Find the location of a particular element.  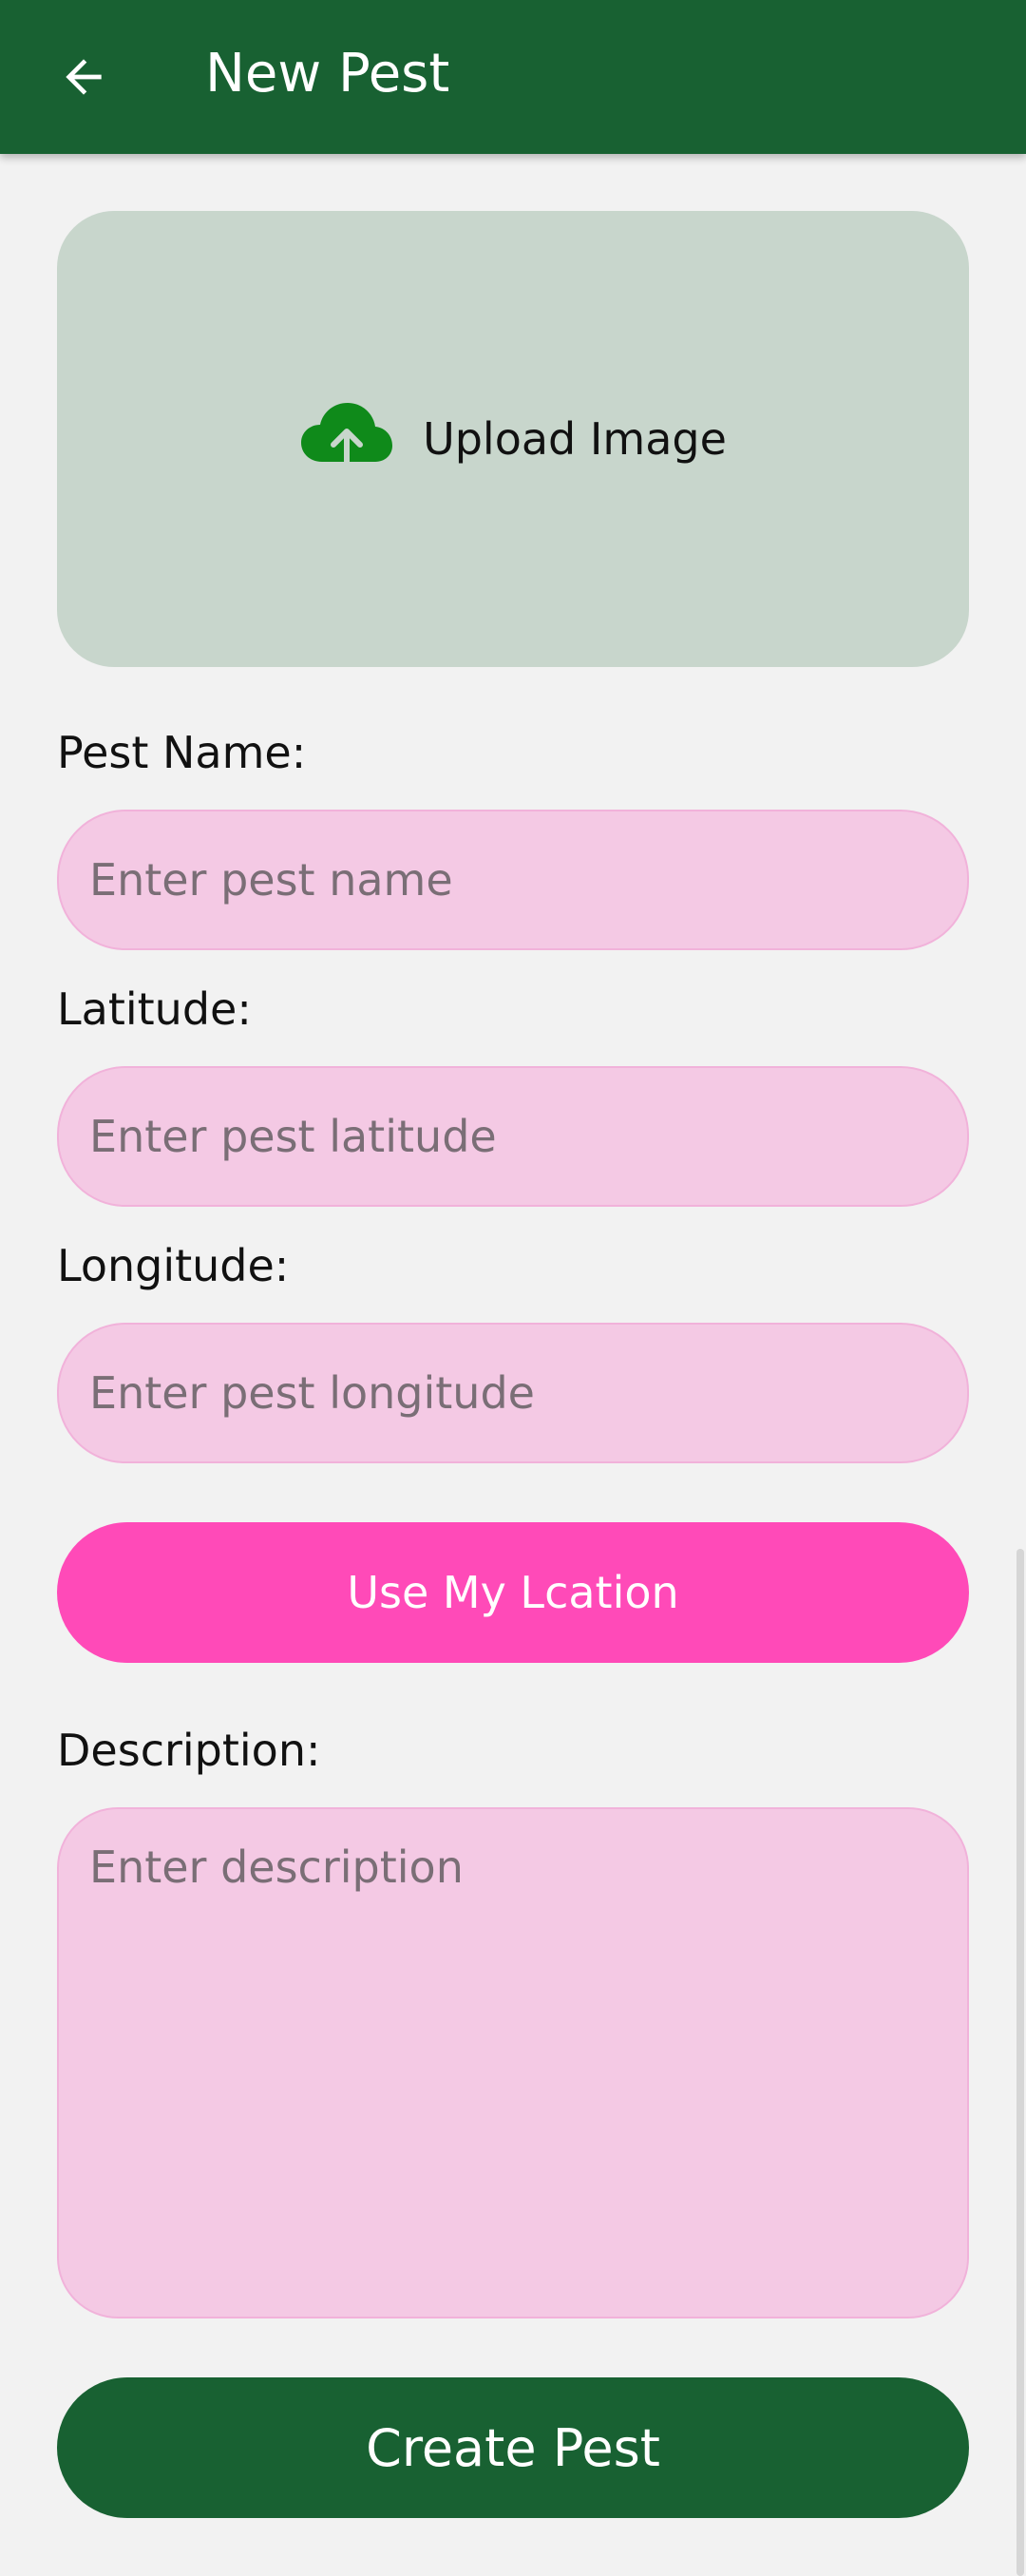

use-my-location-button: Use My Lcation is located at coordinates (513, 1592).